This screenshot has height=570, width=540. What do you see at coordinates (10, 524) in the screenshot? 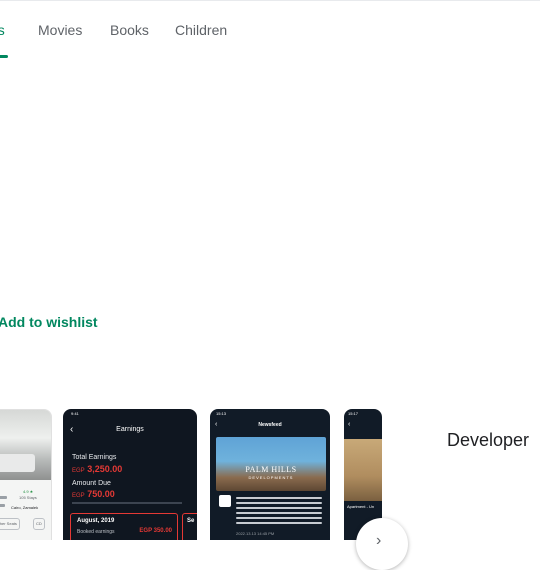
I see `listing-chip: Leather Seats` at bounding box center [10, 524].